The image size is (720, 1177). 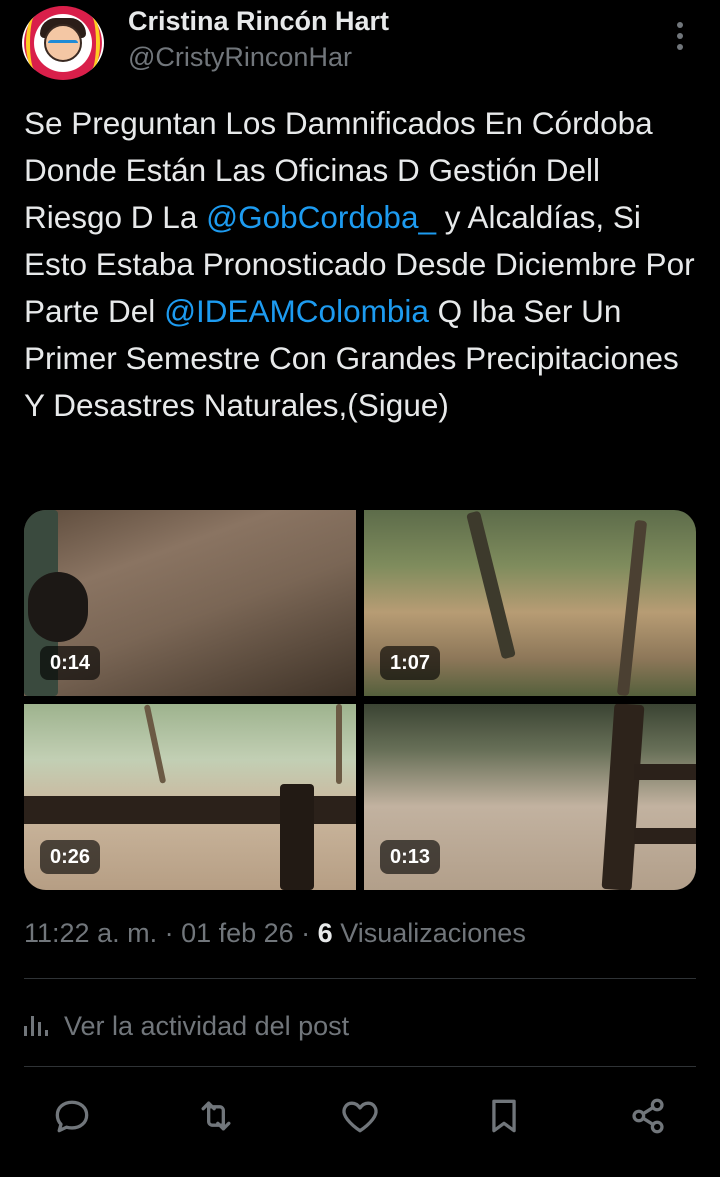 I want to click on retweet-icon, so click(x=216, y=1116).